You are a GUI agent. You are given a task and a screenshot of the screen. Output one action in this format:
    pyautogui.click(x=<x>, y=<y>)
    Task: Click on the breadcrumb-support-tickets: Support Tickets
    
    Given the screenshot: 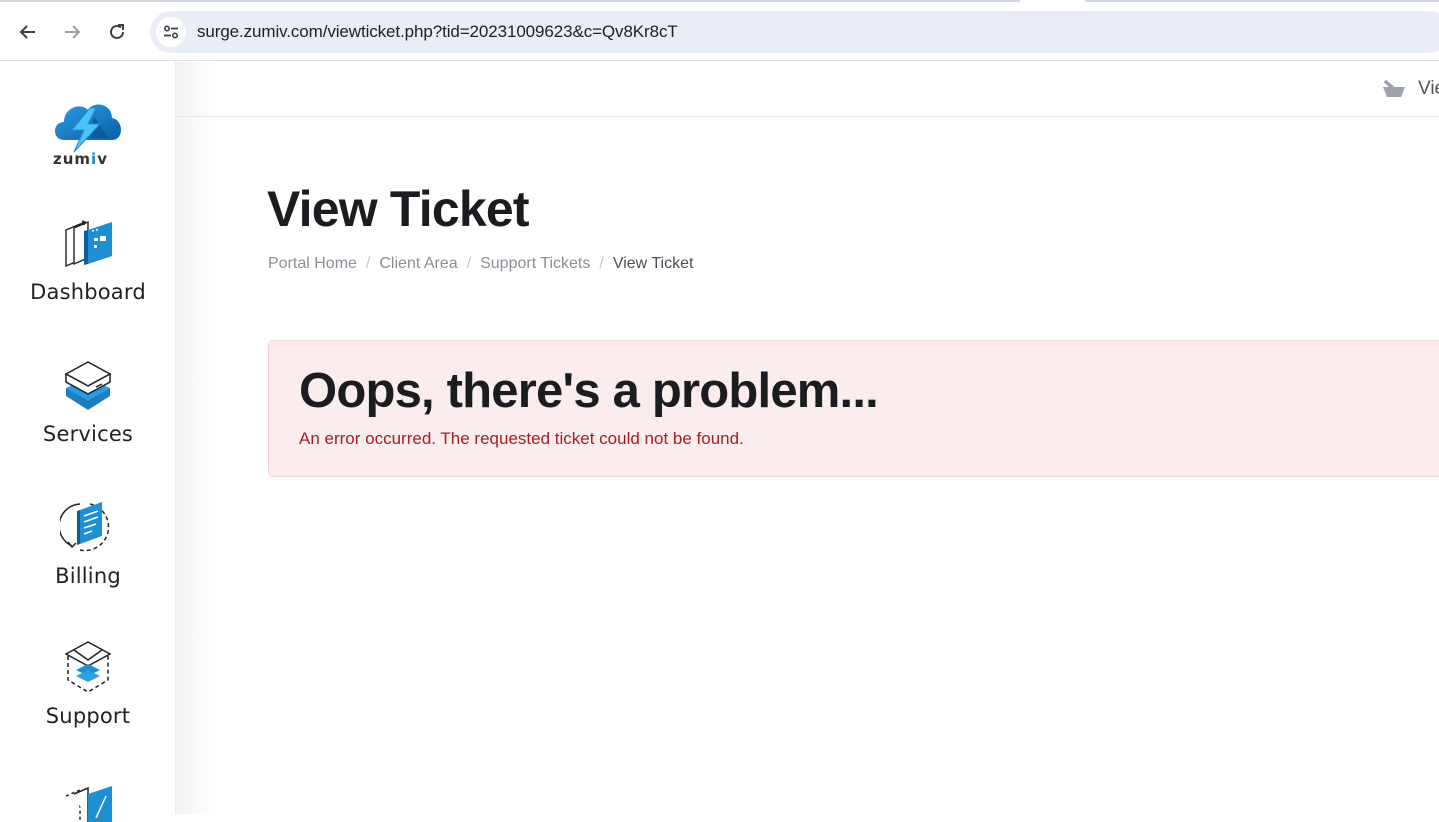 What is the action you would take?
    pyautogui.click(x=535, y=264)
    